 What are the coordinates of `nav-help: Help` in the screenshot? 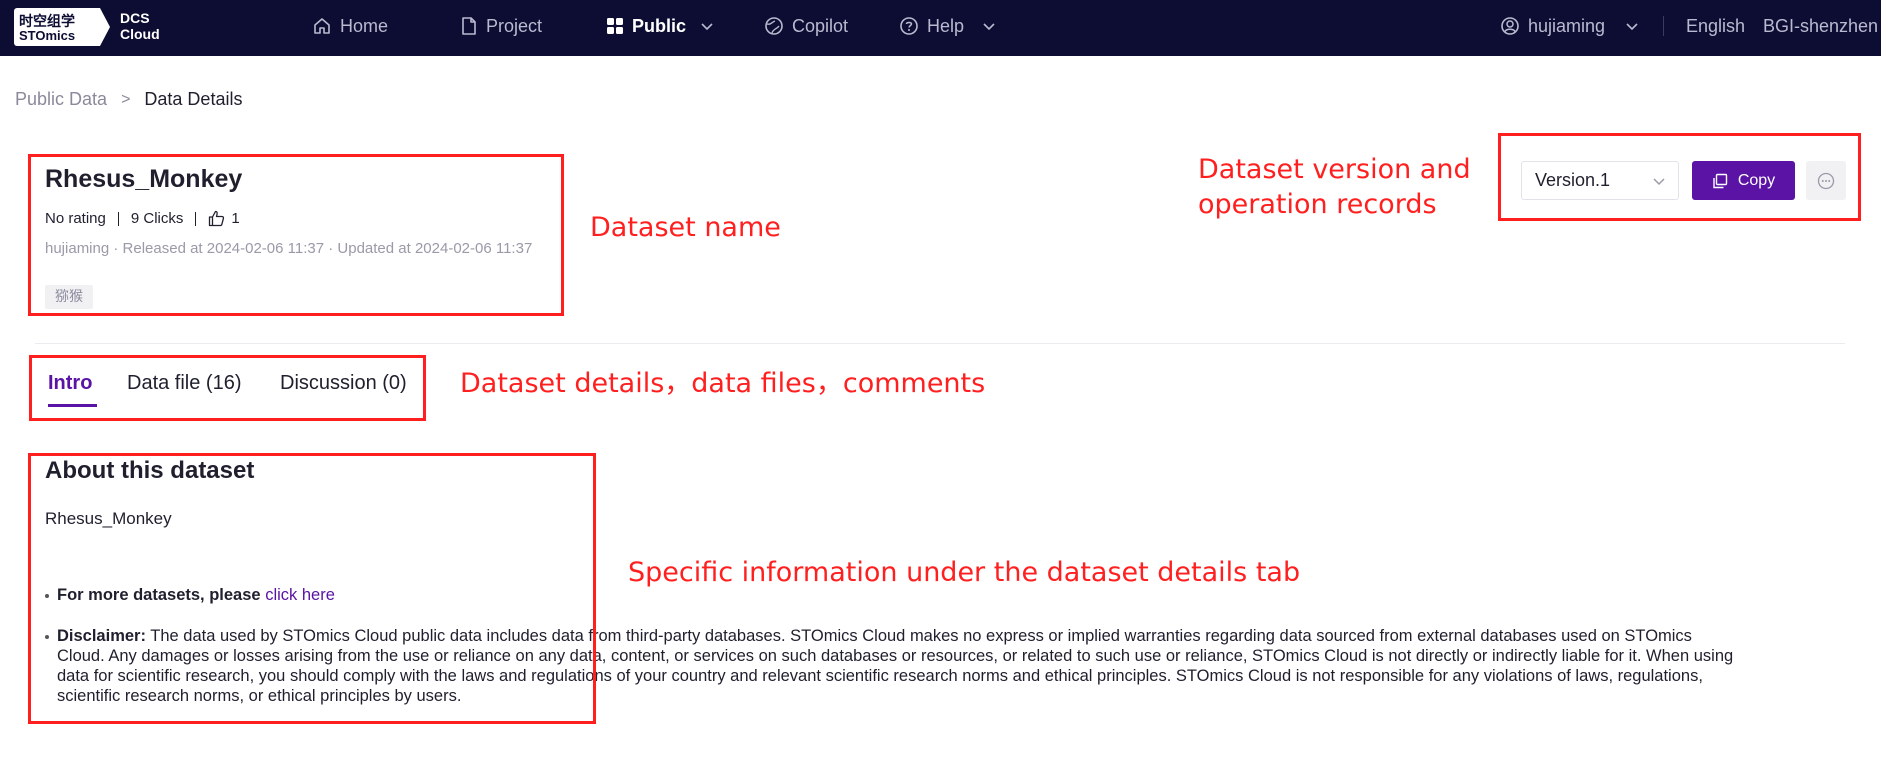 It's located at (947, 26).